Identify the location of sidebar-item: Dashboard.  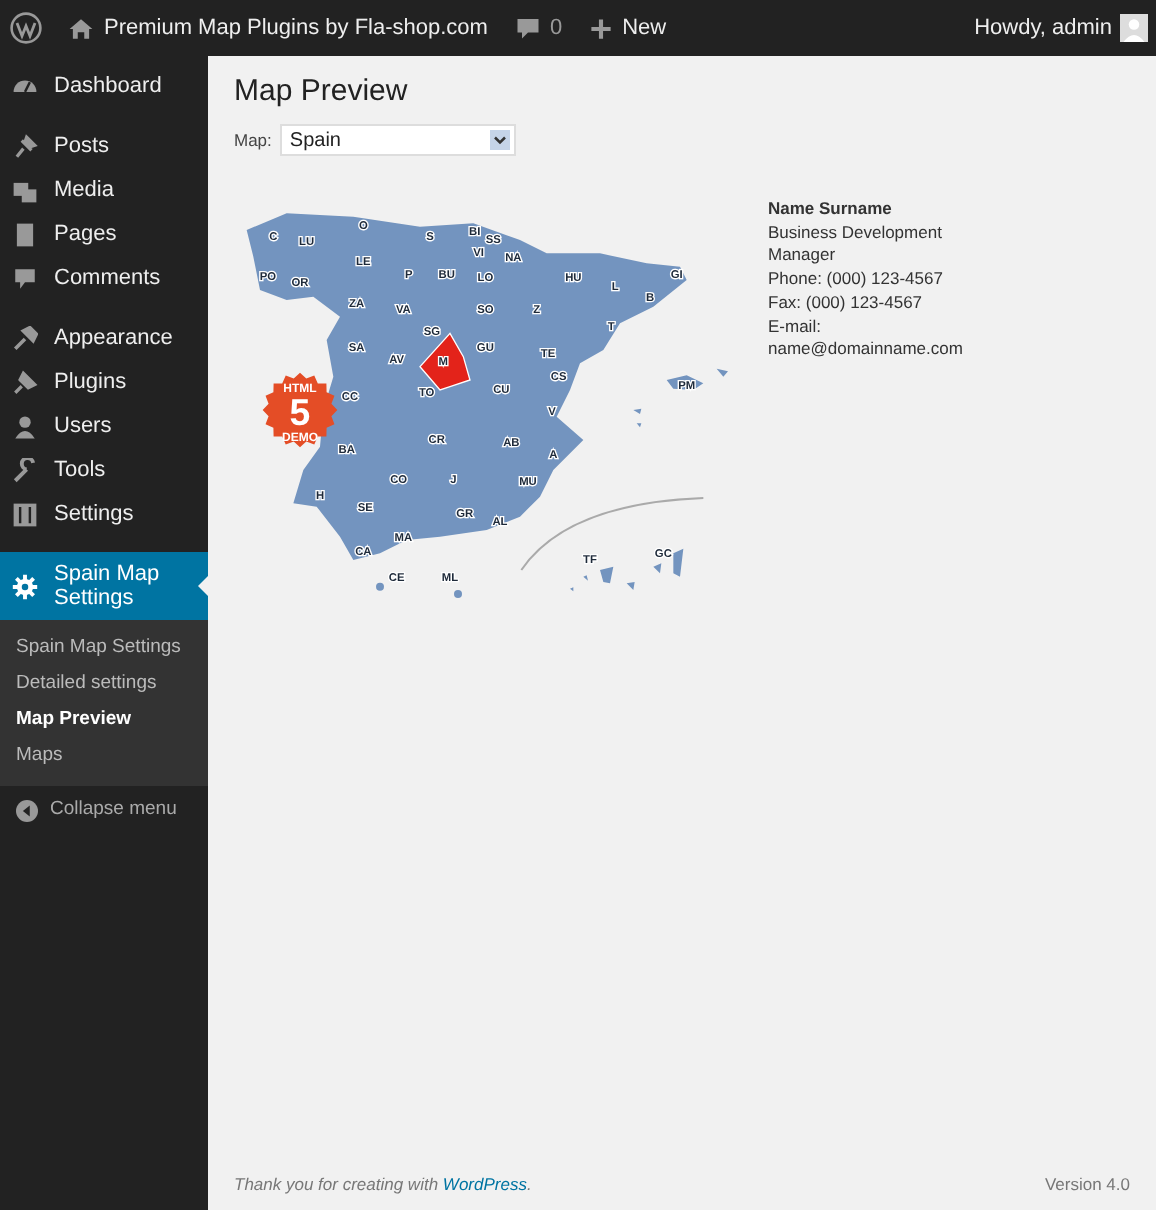
(104, 86).